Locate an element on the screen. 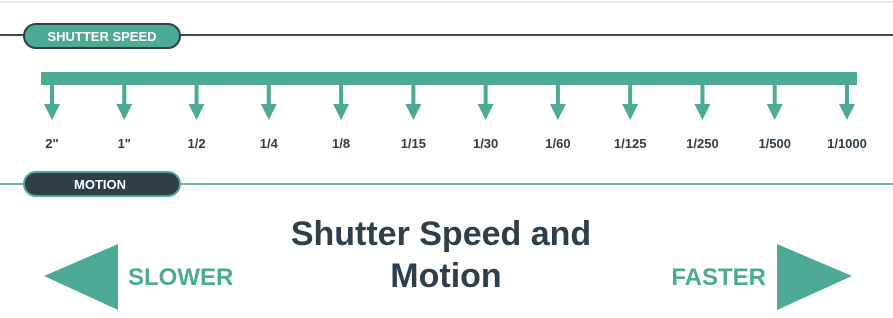  title-line-1: Shutter Speed and is located at coordinates (441, 234).